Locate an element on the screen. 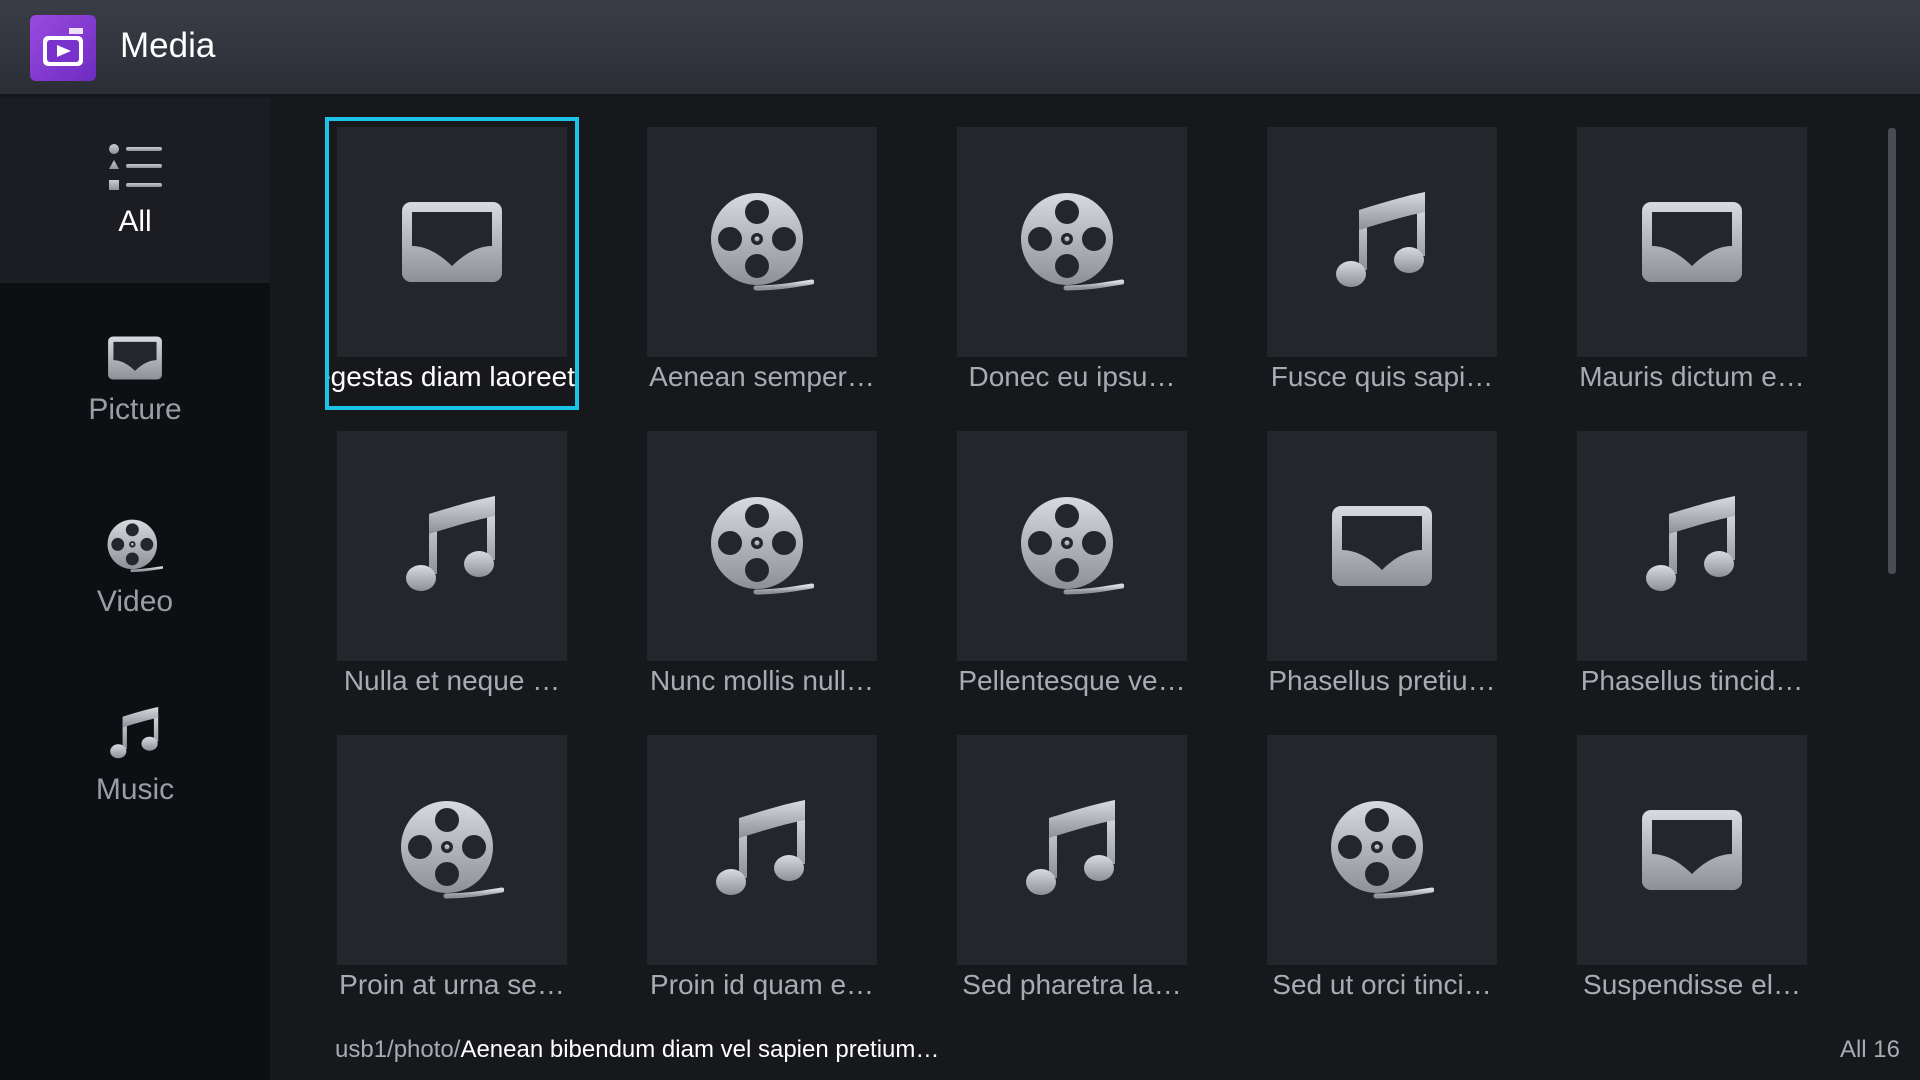 The width and height of the screenshot is (1920, 1080). sidebar-item-video: Video is located at coordinates (135, 568).